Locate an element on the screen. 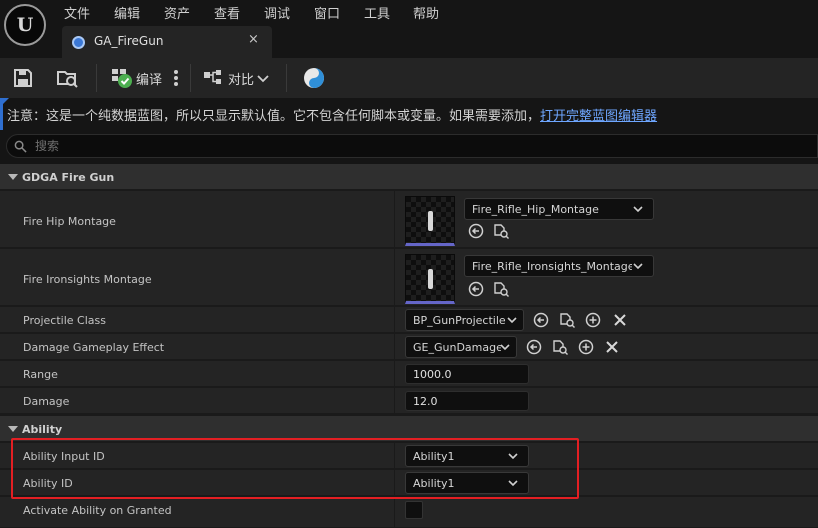 Image resolution: width=818 pixels, height=528 pixels. tab-title: GA_FireGun is located at coordinates (129, 41).